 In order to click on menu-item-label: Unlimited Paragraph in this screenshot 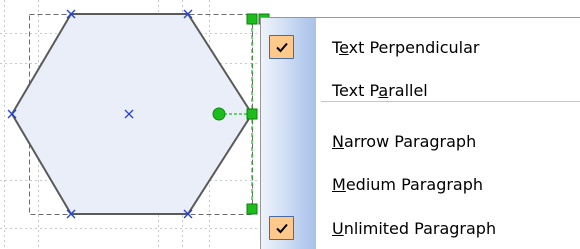, I will do `click(414, 228)`.